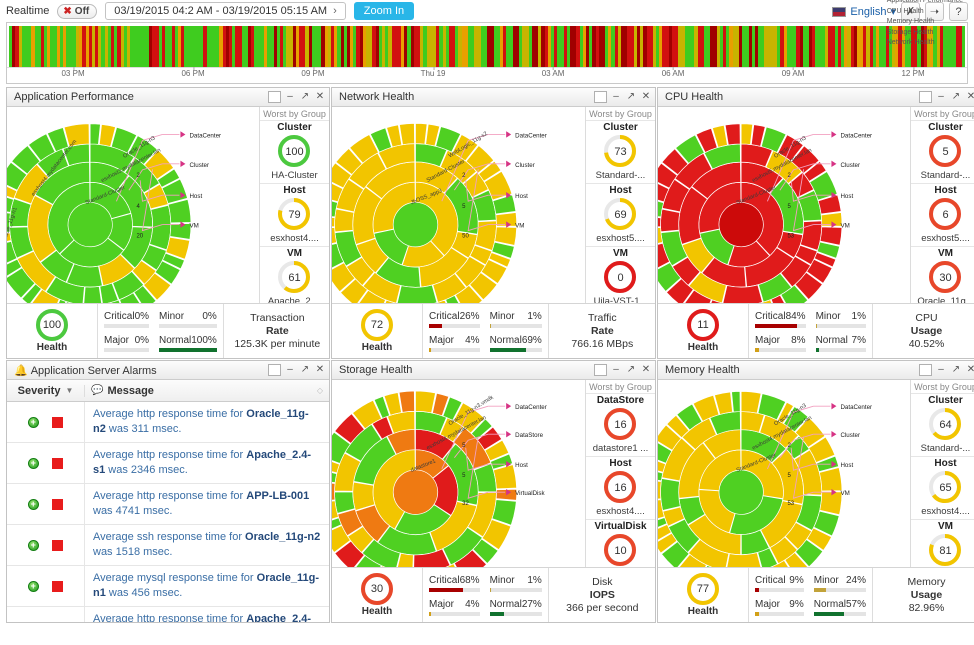 The width and height of the screenshot is (974, 645). Describe the element at coordinates (944, 387) in the screenshot. I see `worst-by-group-header: Worst by Group` at that location.